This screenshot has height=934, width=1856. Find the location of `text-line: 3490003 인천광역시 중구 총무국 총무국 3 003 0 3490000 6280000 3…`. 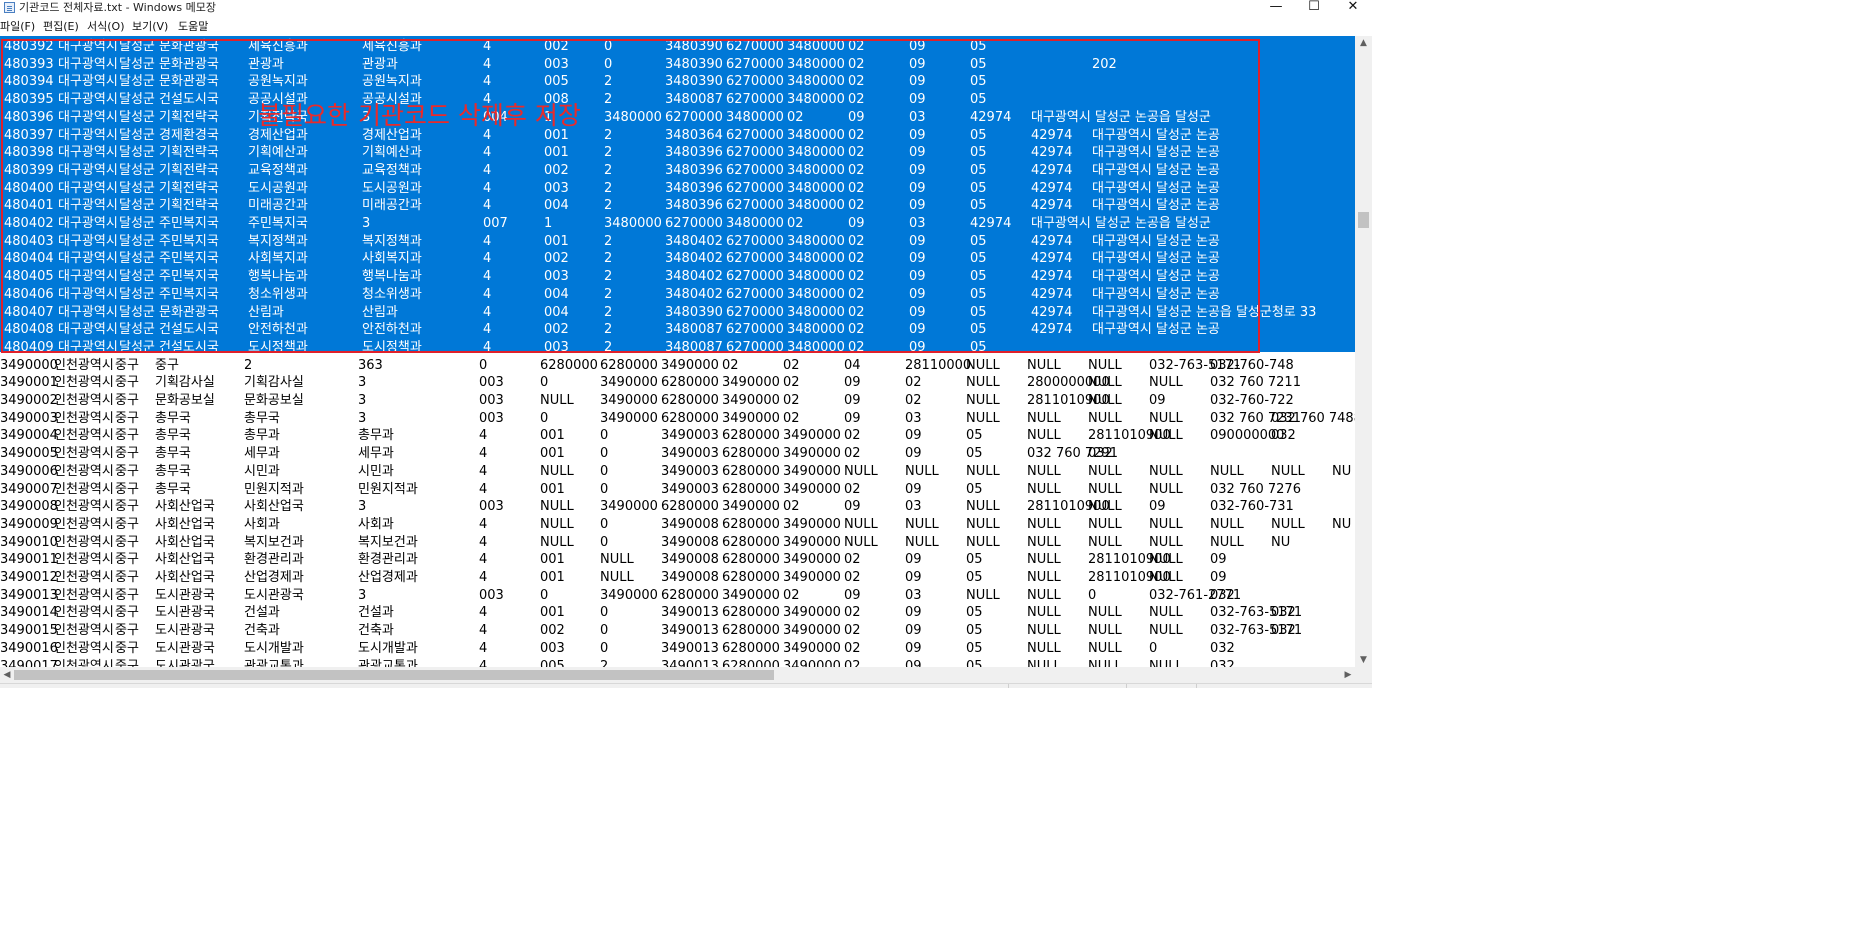

text-line: 3490003 인천광역시 중구 총무국 총무국 3 003 0 3490000 6280000 3… is located at coordinates (677, 419).